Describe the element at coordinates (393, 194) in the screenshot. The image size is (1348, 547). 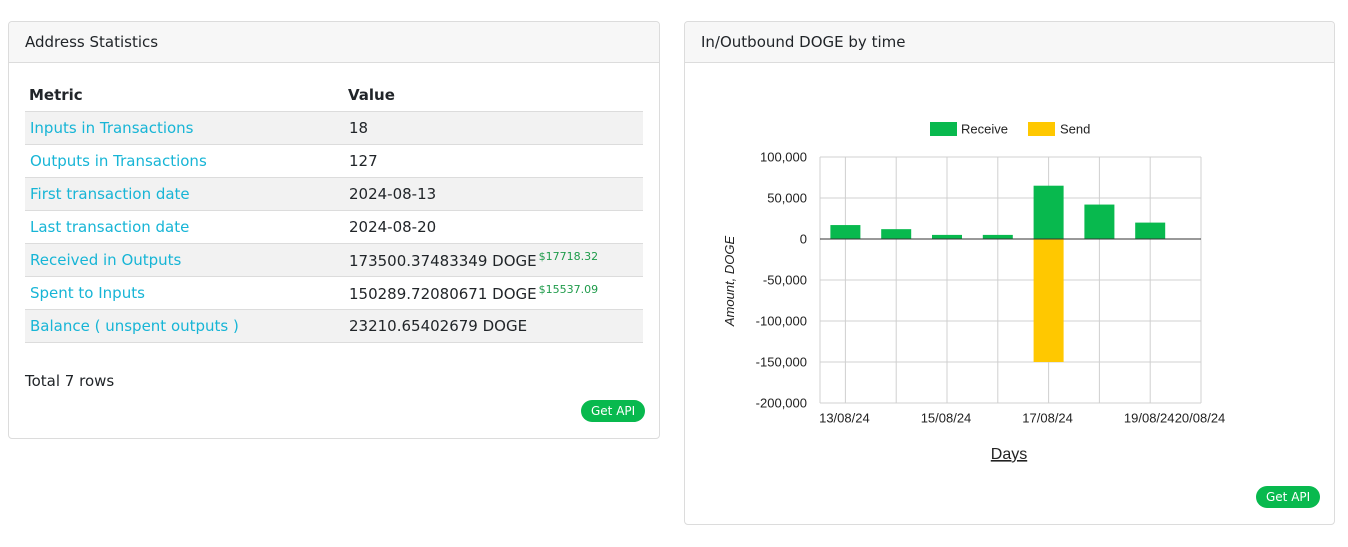
I see `value-text: 2024-08-13` at that location.